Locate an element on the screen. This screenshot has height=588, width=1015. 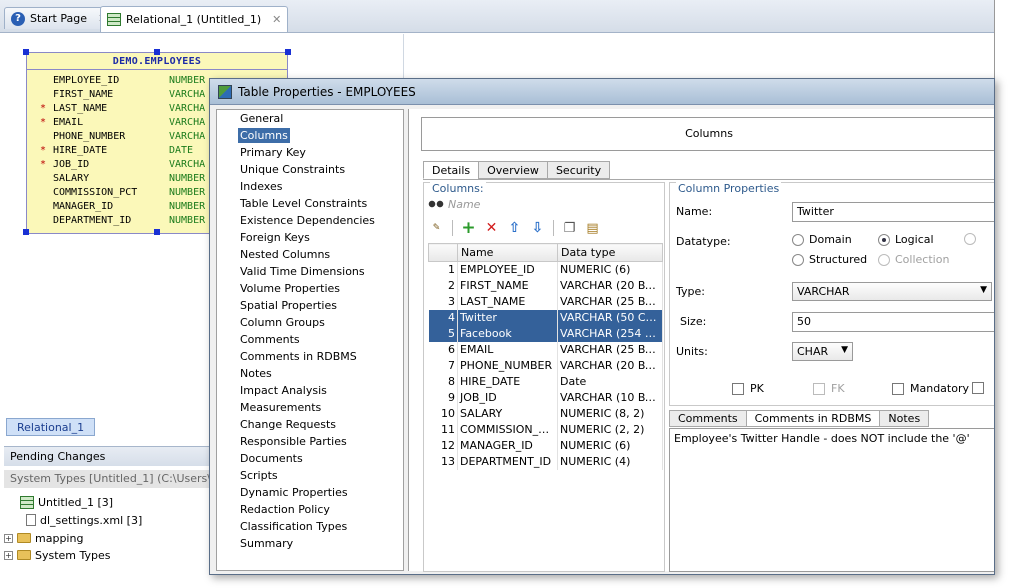
nav-item: Column Groups is located at coordinates (310, 322).